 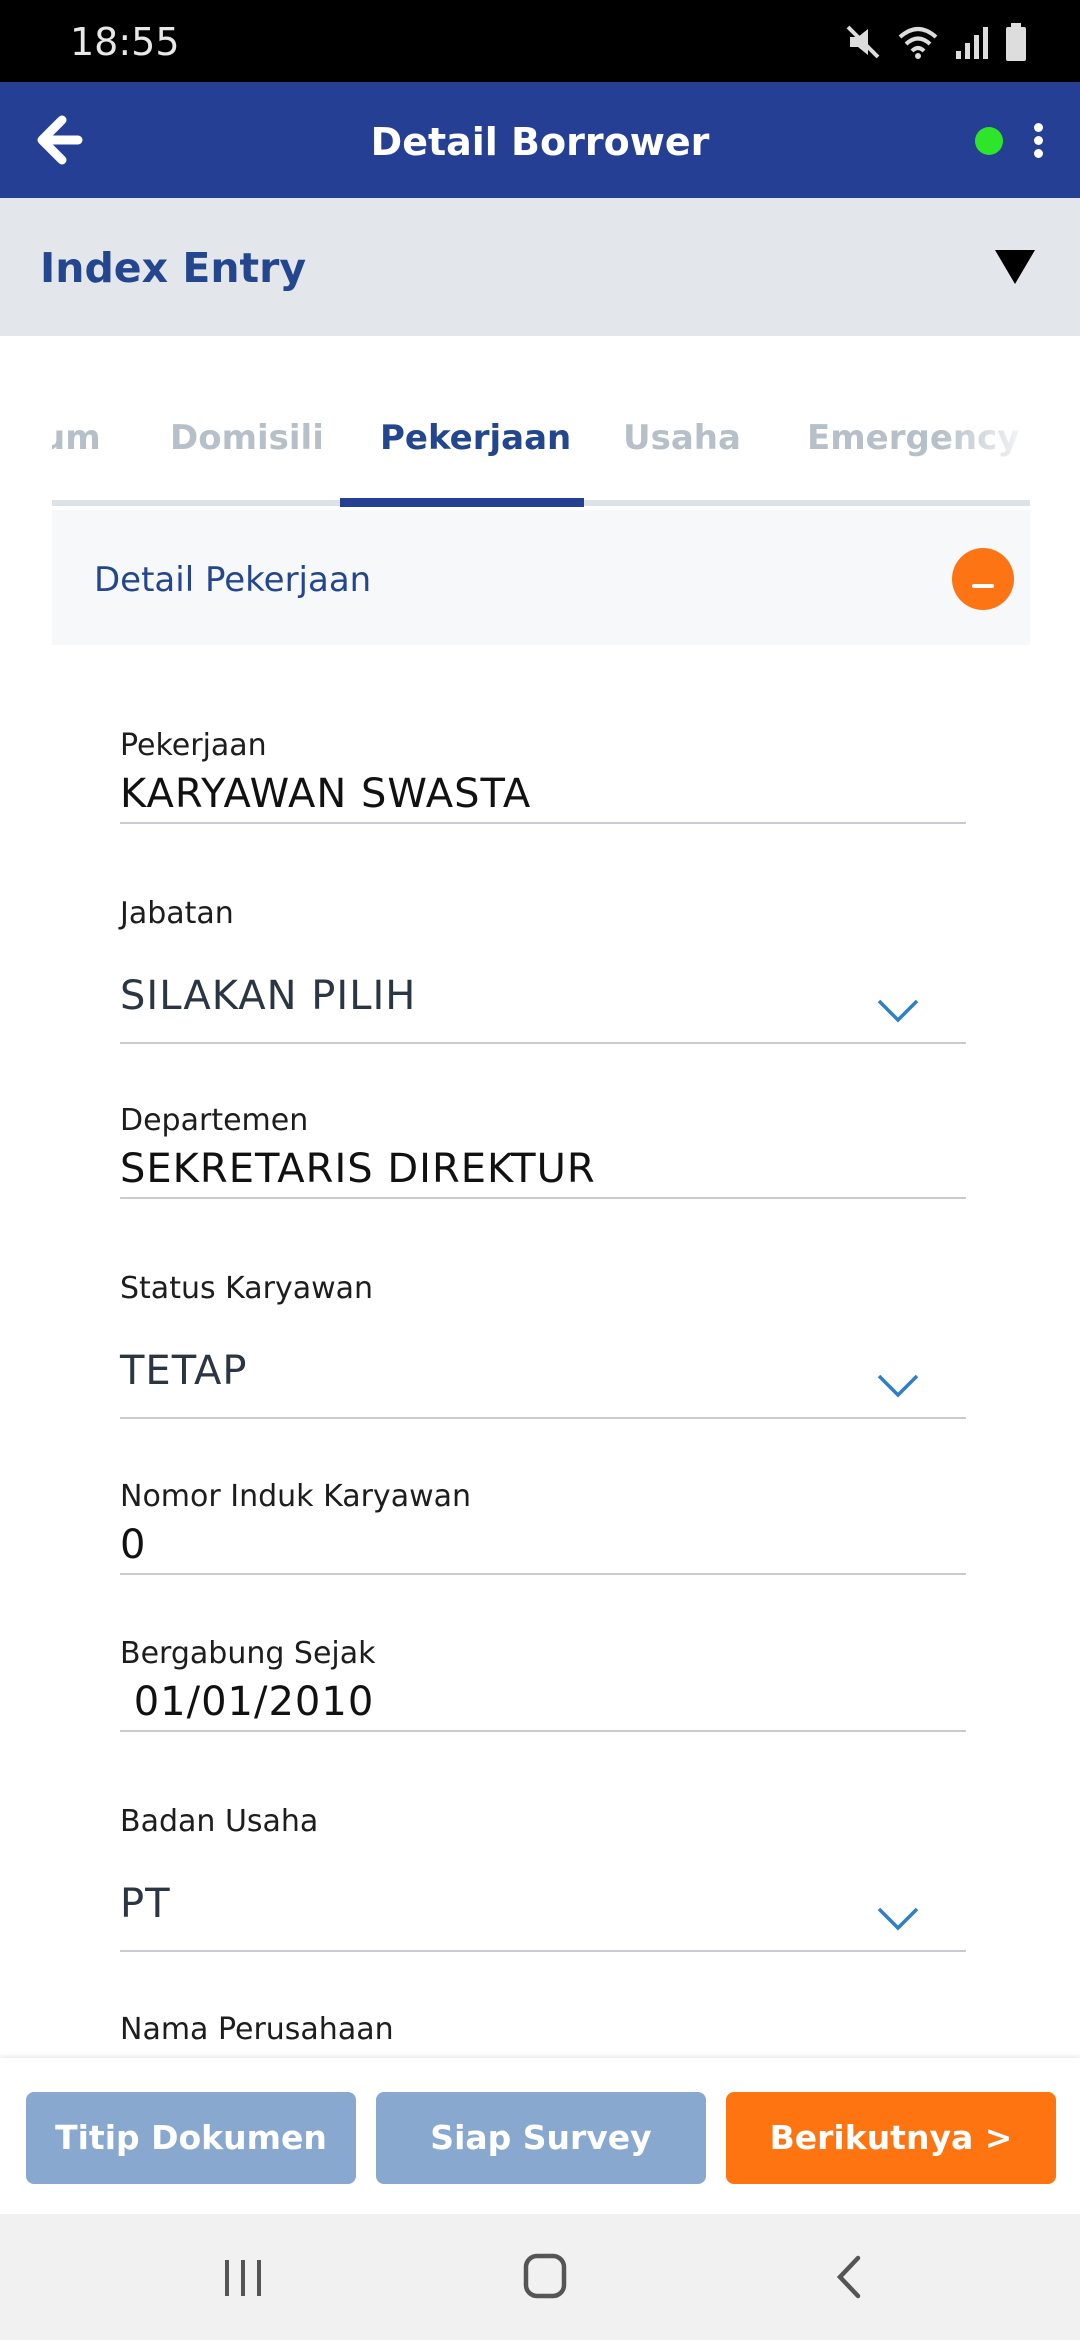 I want to click on nomor-induk-karyawan-field: Nomor Induk Karyawan 0, so click(x=543, y=1529).